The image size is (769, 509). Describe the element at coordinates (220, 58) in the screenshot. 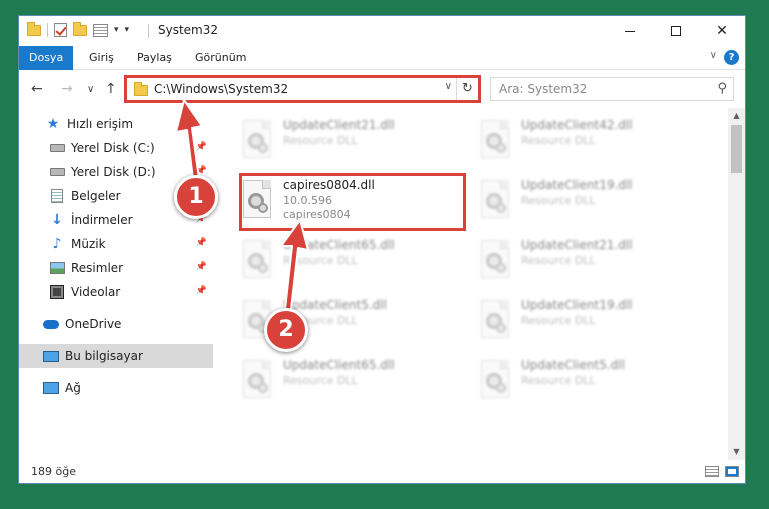

I see `tab-gorunum: Görünüm` at that location.